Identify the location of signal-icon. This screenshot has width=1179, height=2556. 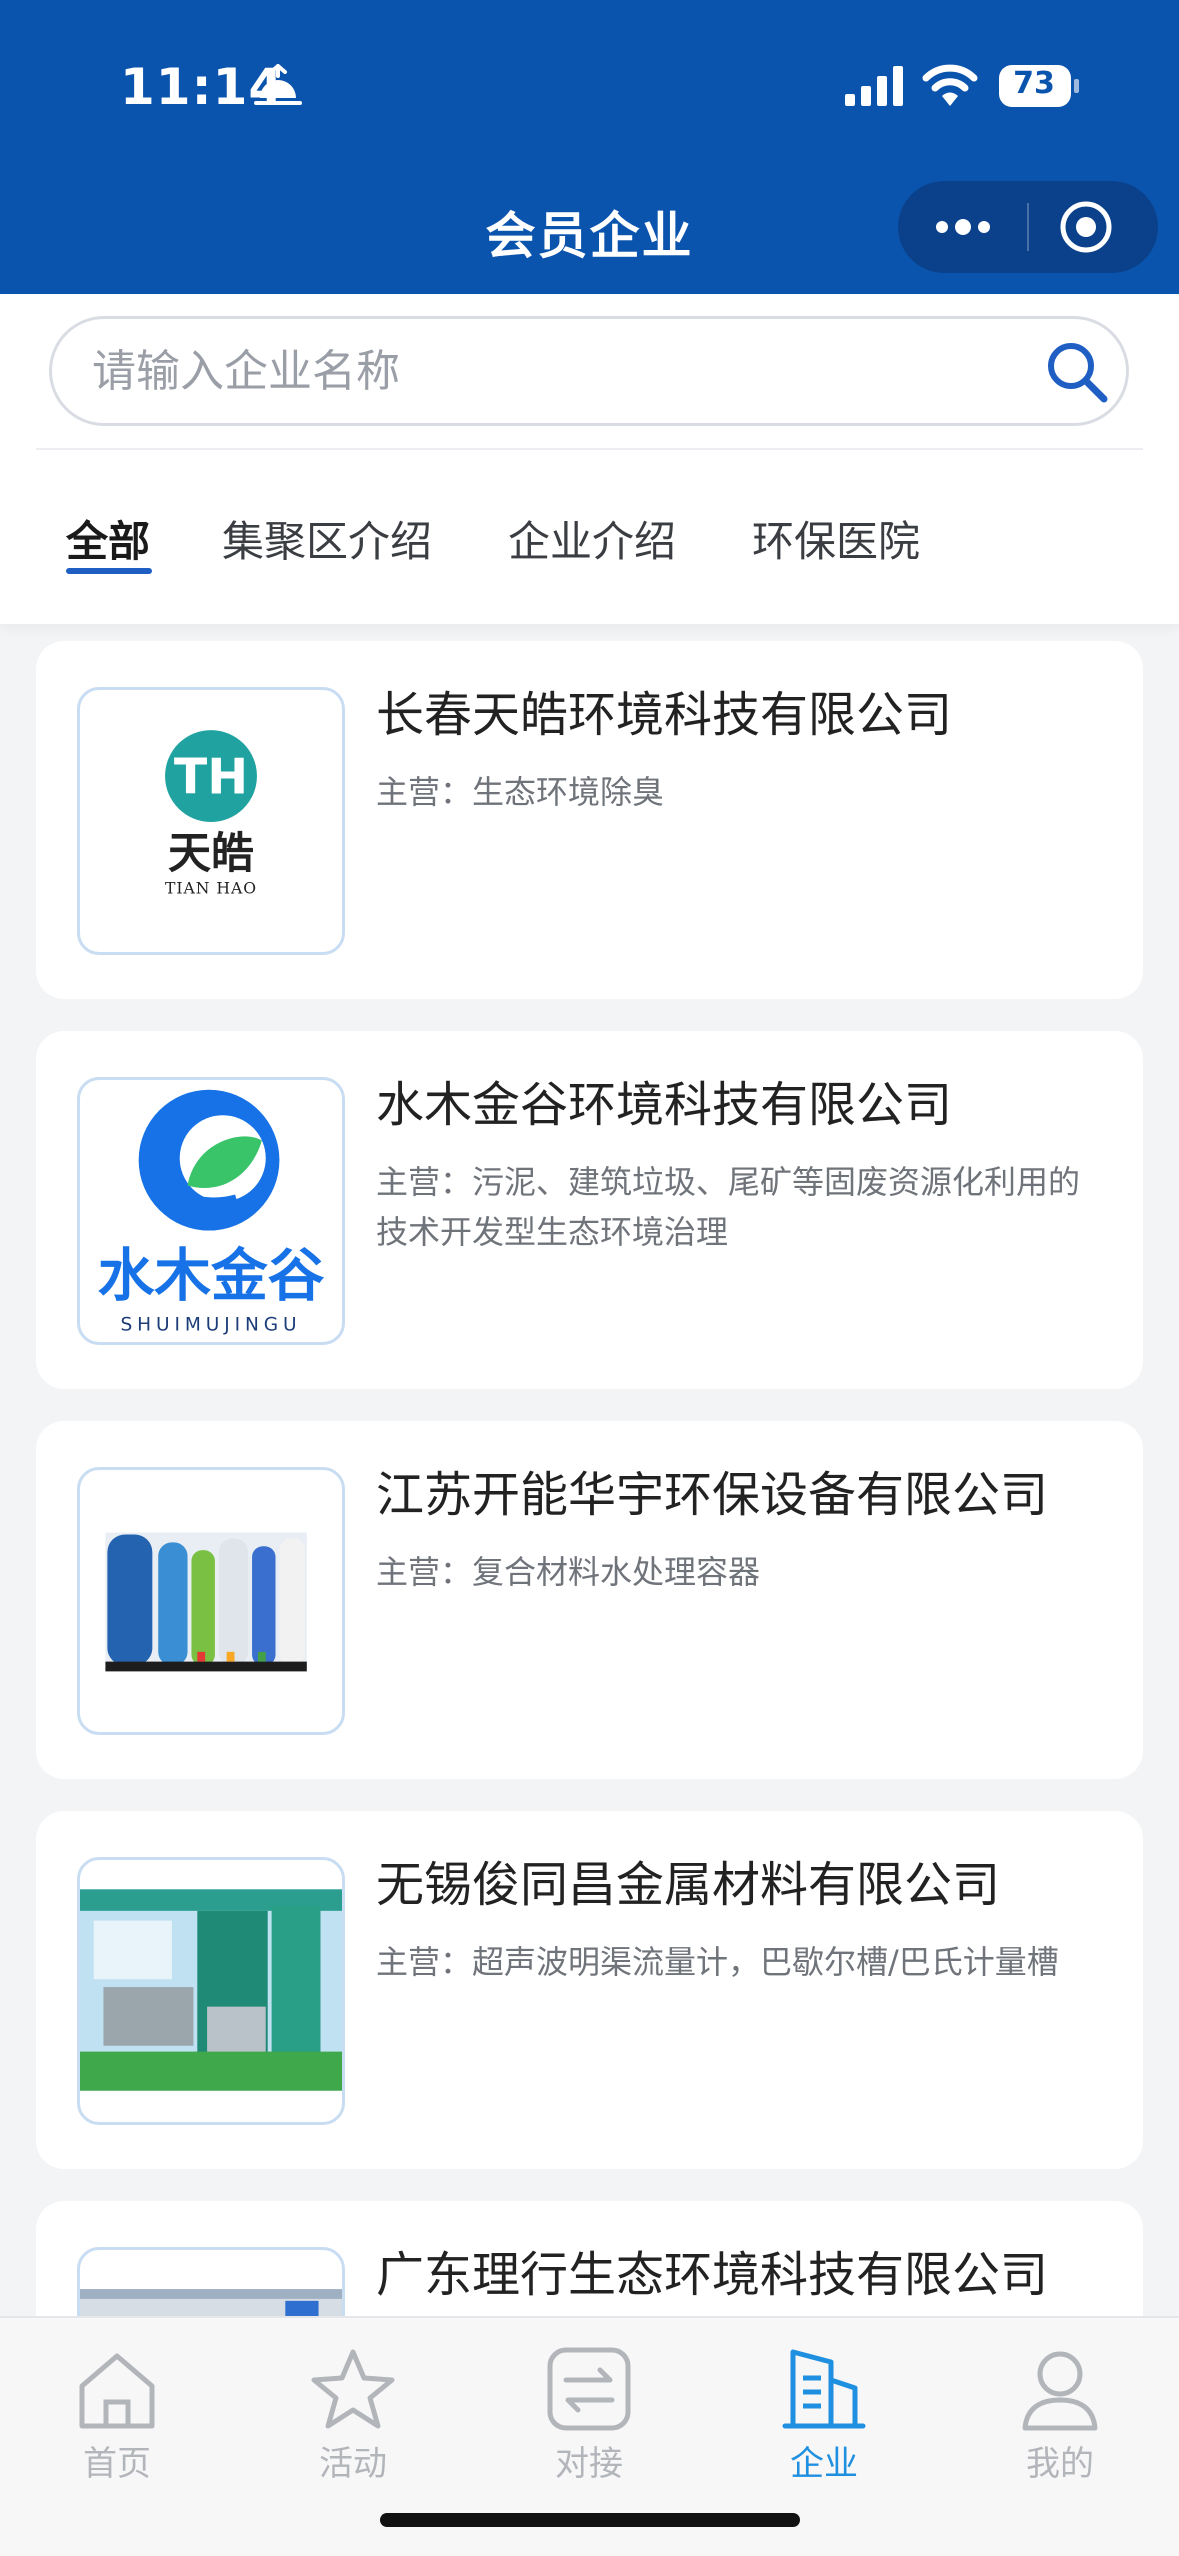
(874, 86).